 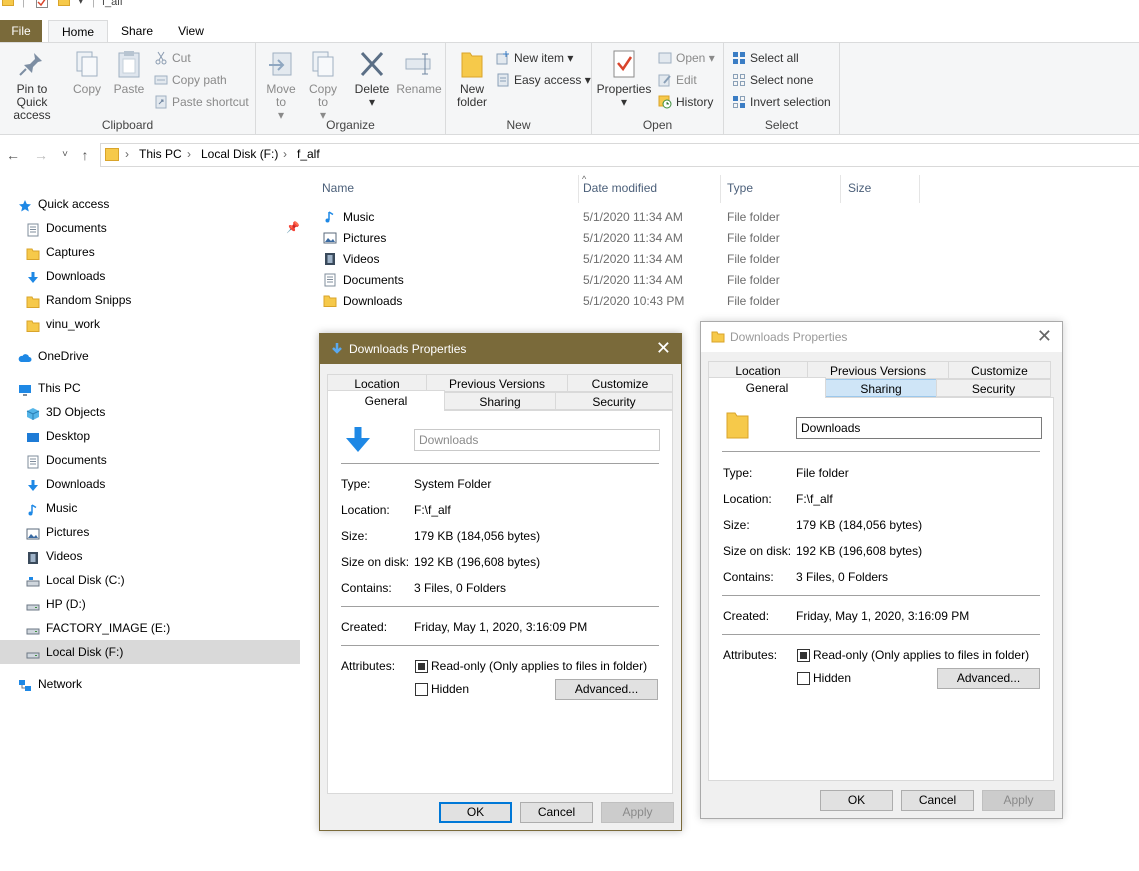 What do you see at coordinates (150, 412) in the screenshot?
I see `sidebar-item: 3D Objects` at bounding box center [150, 412].